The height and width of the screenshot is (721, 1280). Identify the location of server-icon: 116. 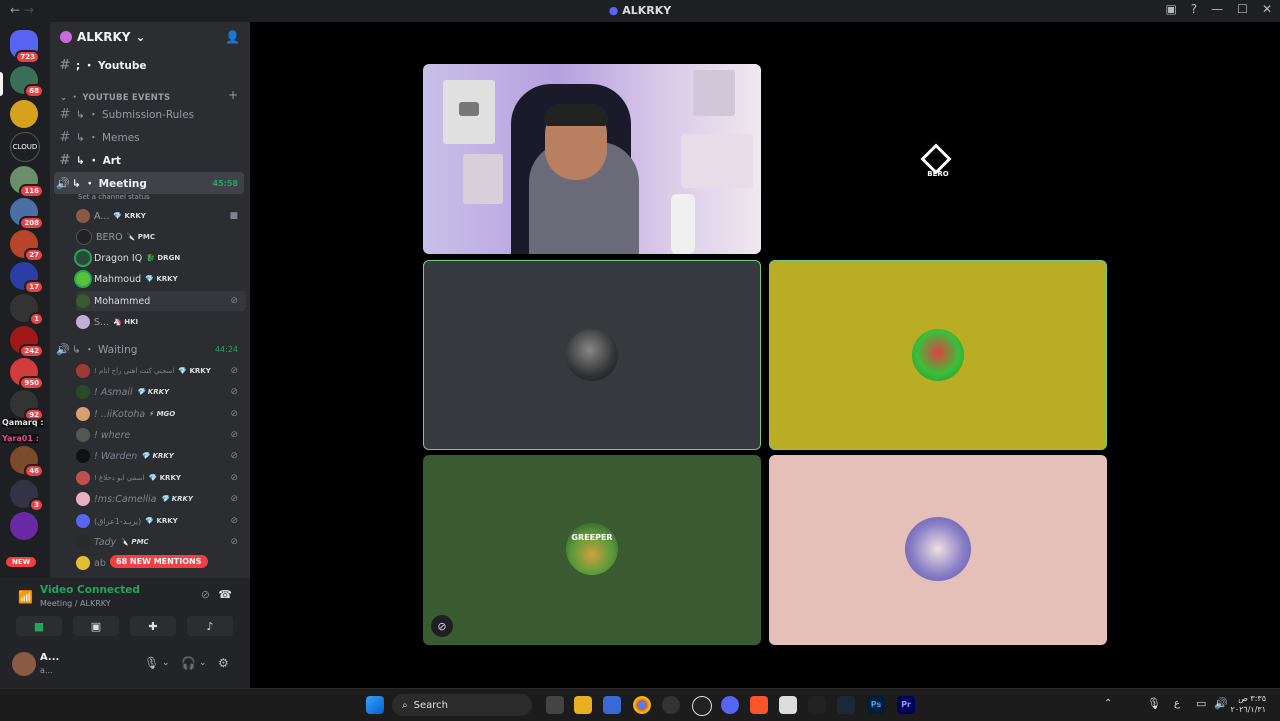
(27, 182).